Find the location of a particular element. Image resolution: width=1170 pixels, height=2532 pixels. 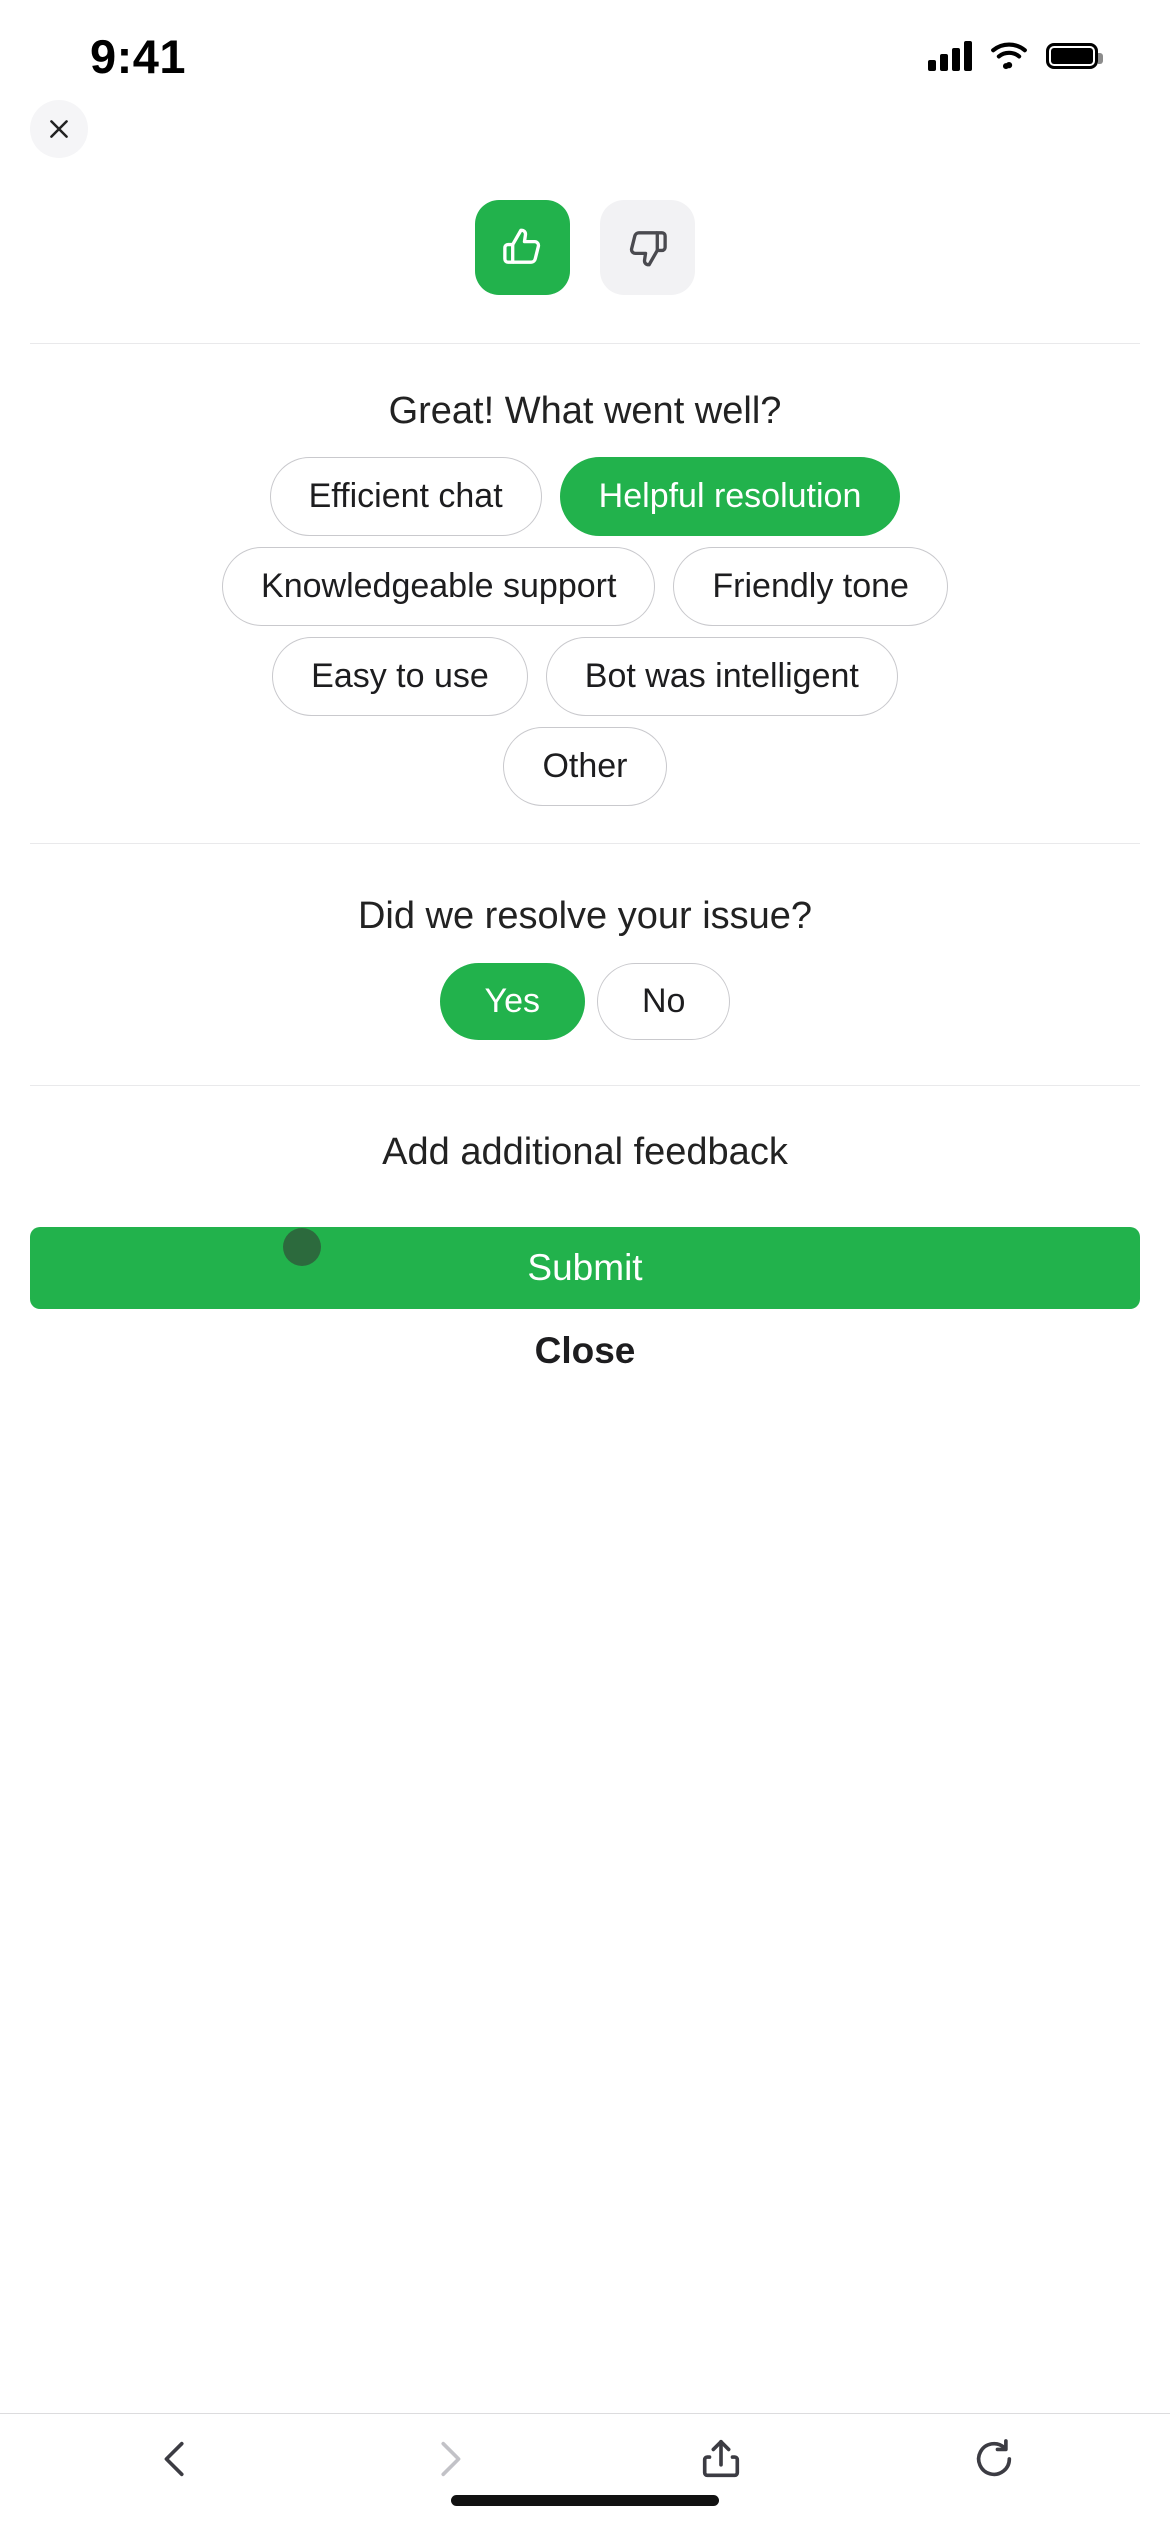

submit-button: Submit is located at coordinates (585, 1268).